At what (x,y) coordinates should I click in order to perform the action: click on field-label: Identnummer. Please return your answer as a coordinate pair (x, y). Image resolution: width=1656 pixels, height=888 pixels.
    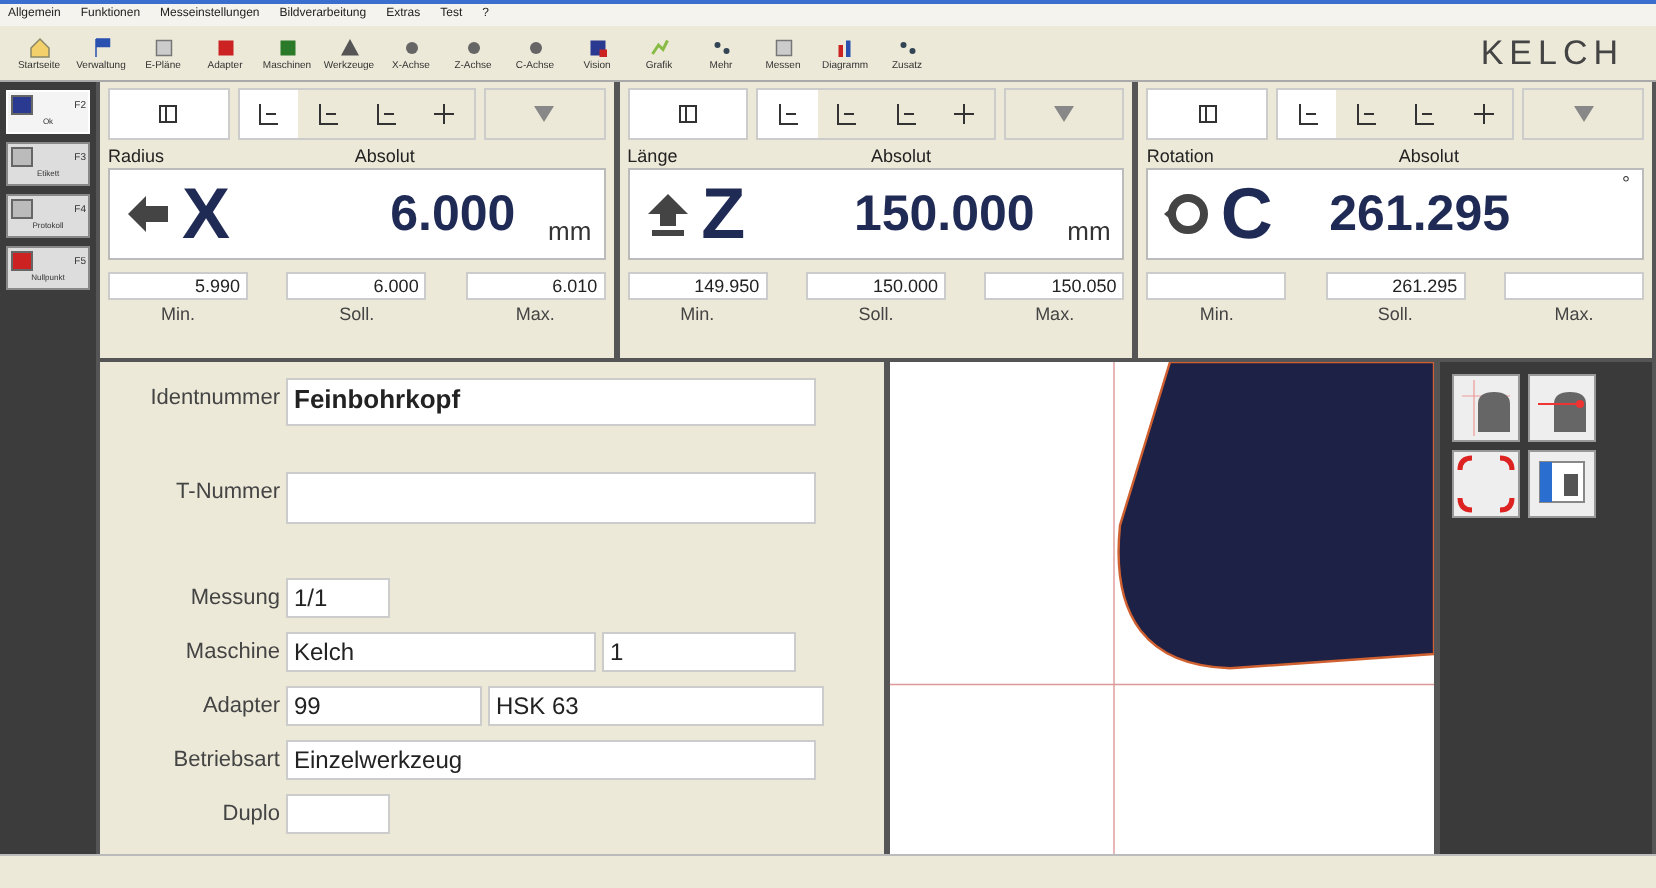
    Looking at the image, I should click on (214, 397).